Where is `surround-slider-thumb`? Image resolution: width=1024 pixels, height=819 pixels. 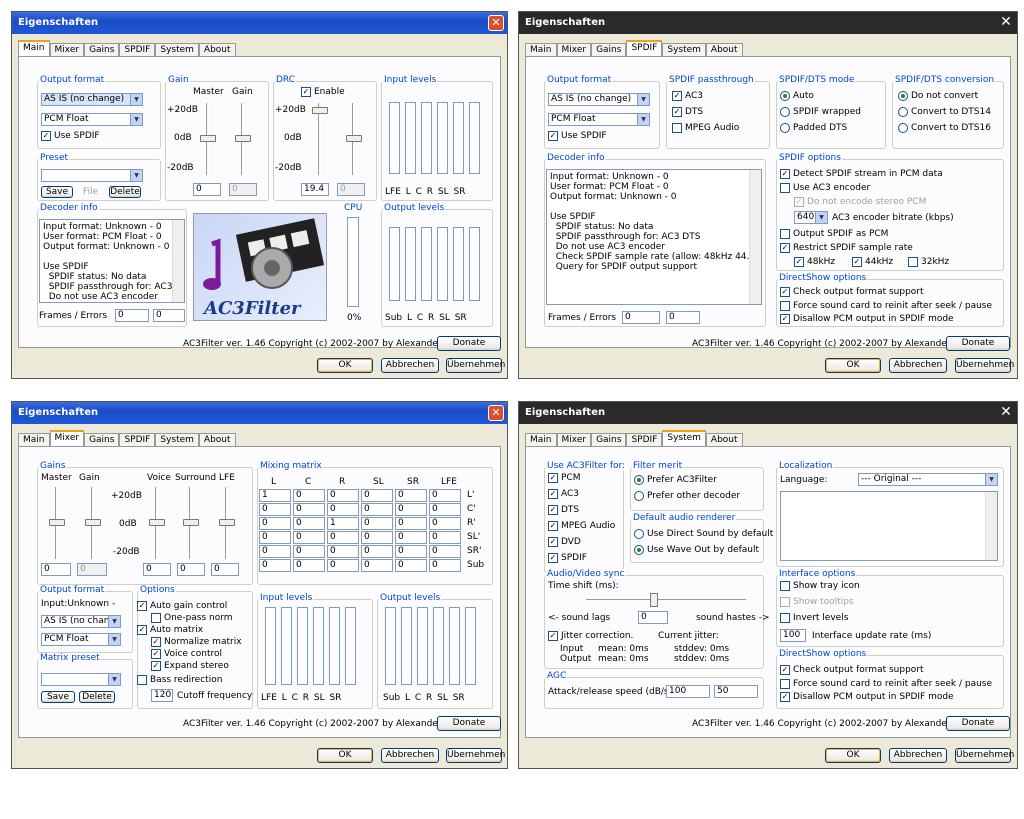 surround-slider-thumb is located at coordinates (191, 522).